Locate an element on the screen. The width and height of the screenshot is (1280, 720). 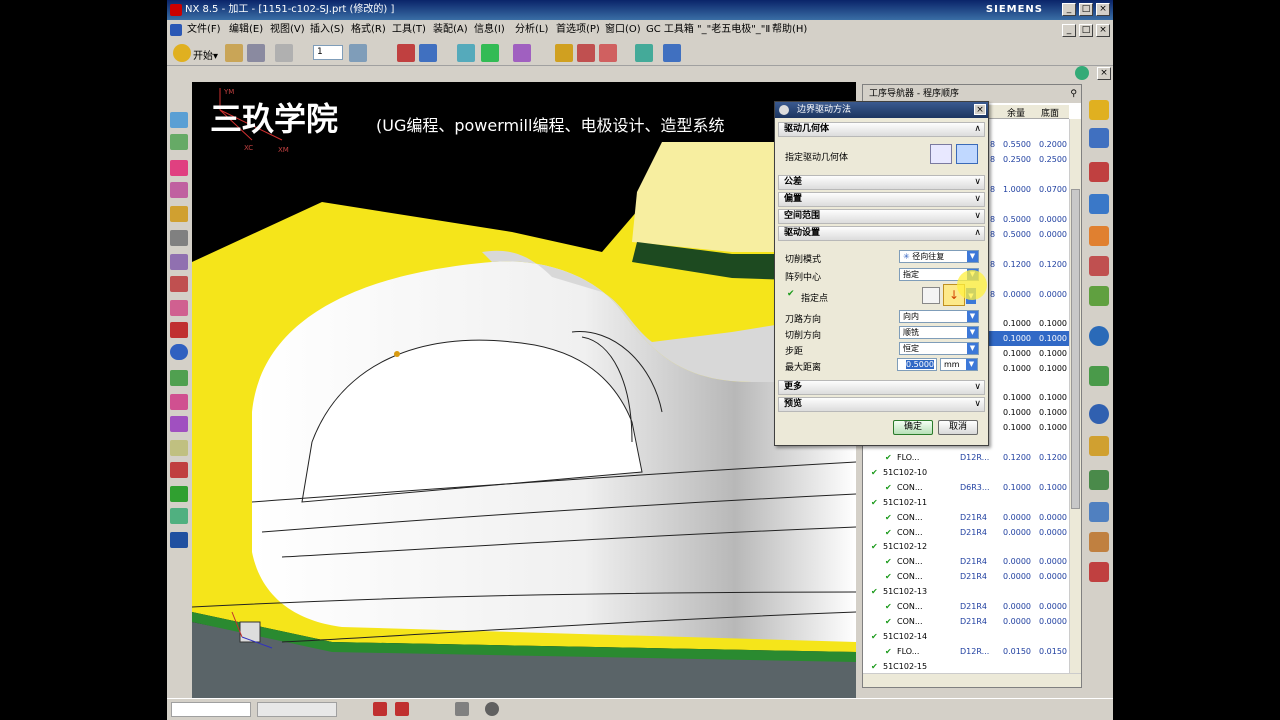
cancel-button: 取消 is located at coordinates (958, 427).